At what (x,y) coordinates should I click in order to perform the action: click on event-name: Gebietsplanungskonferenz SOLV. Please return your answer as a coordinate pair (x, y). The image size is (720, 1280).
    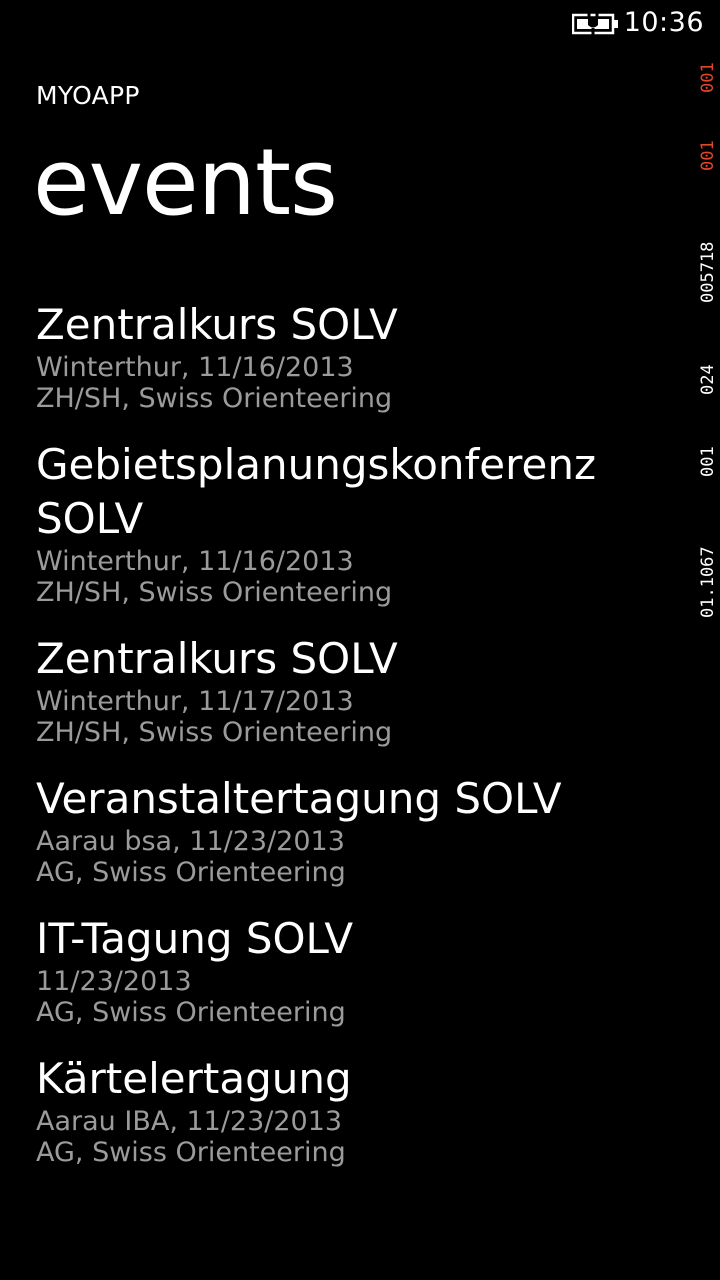
    Looking at the image, I should click on (316, 491).